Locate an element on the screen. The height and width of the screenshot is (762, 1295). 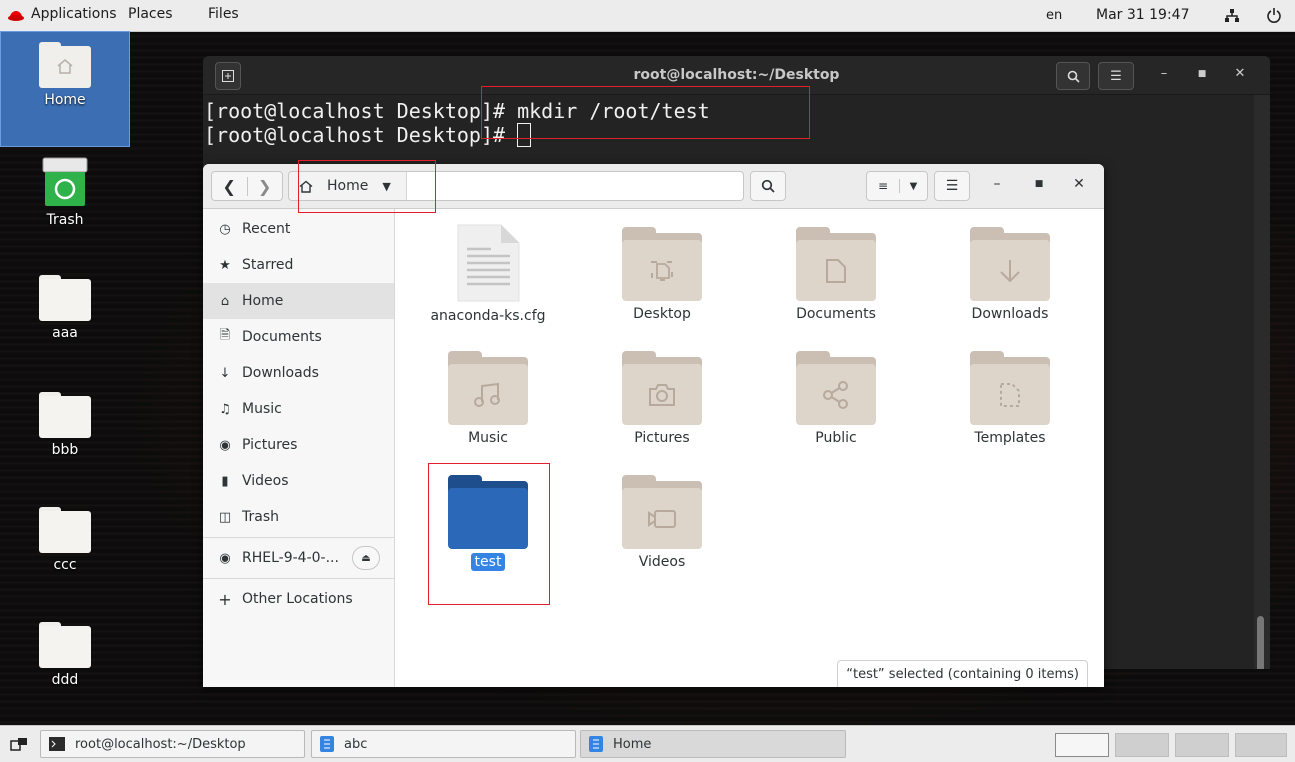
file-name: Public is located at coordinates (836, 438).